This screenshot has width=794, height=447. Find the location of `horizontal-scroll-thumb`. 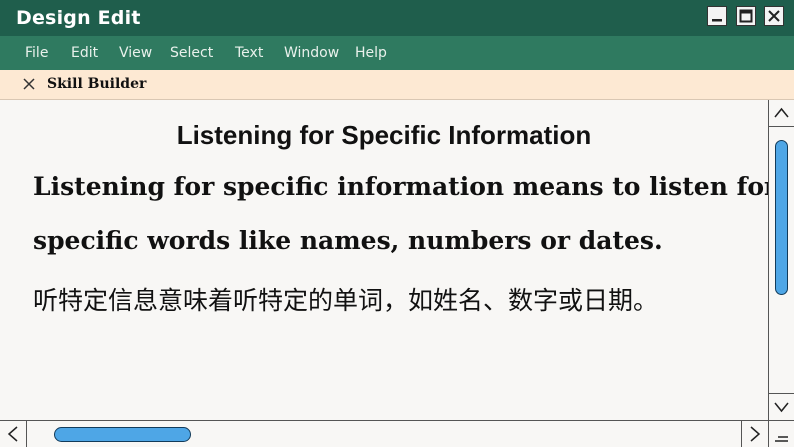

horizontal-scroll-thumb is located at coordinates (122, 434).